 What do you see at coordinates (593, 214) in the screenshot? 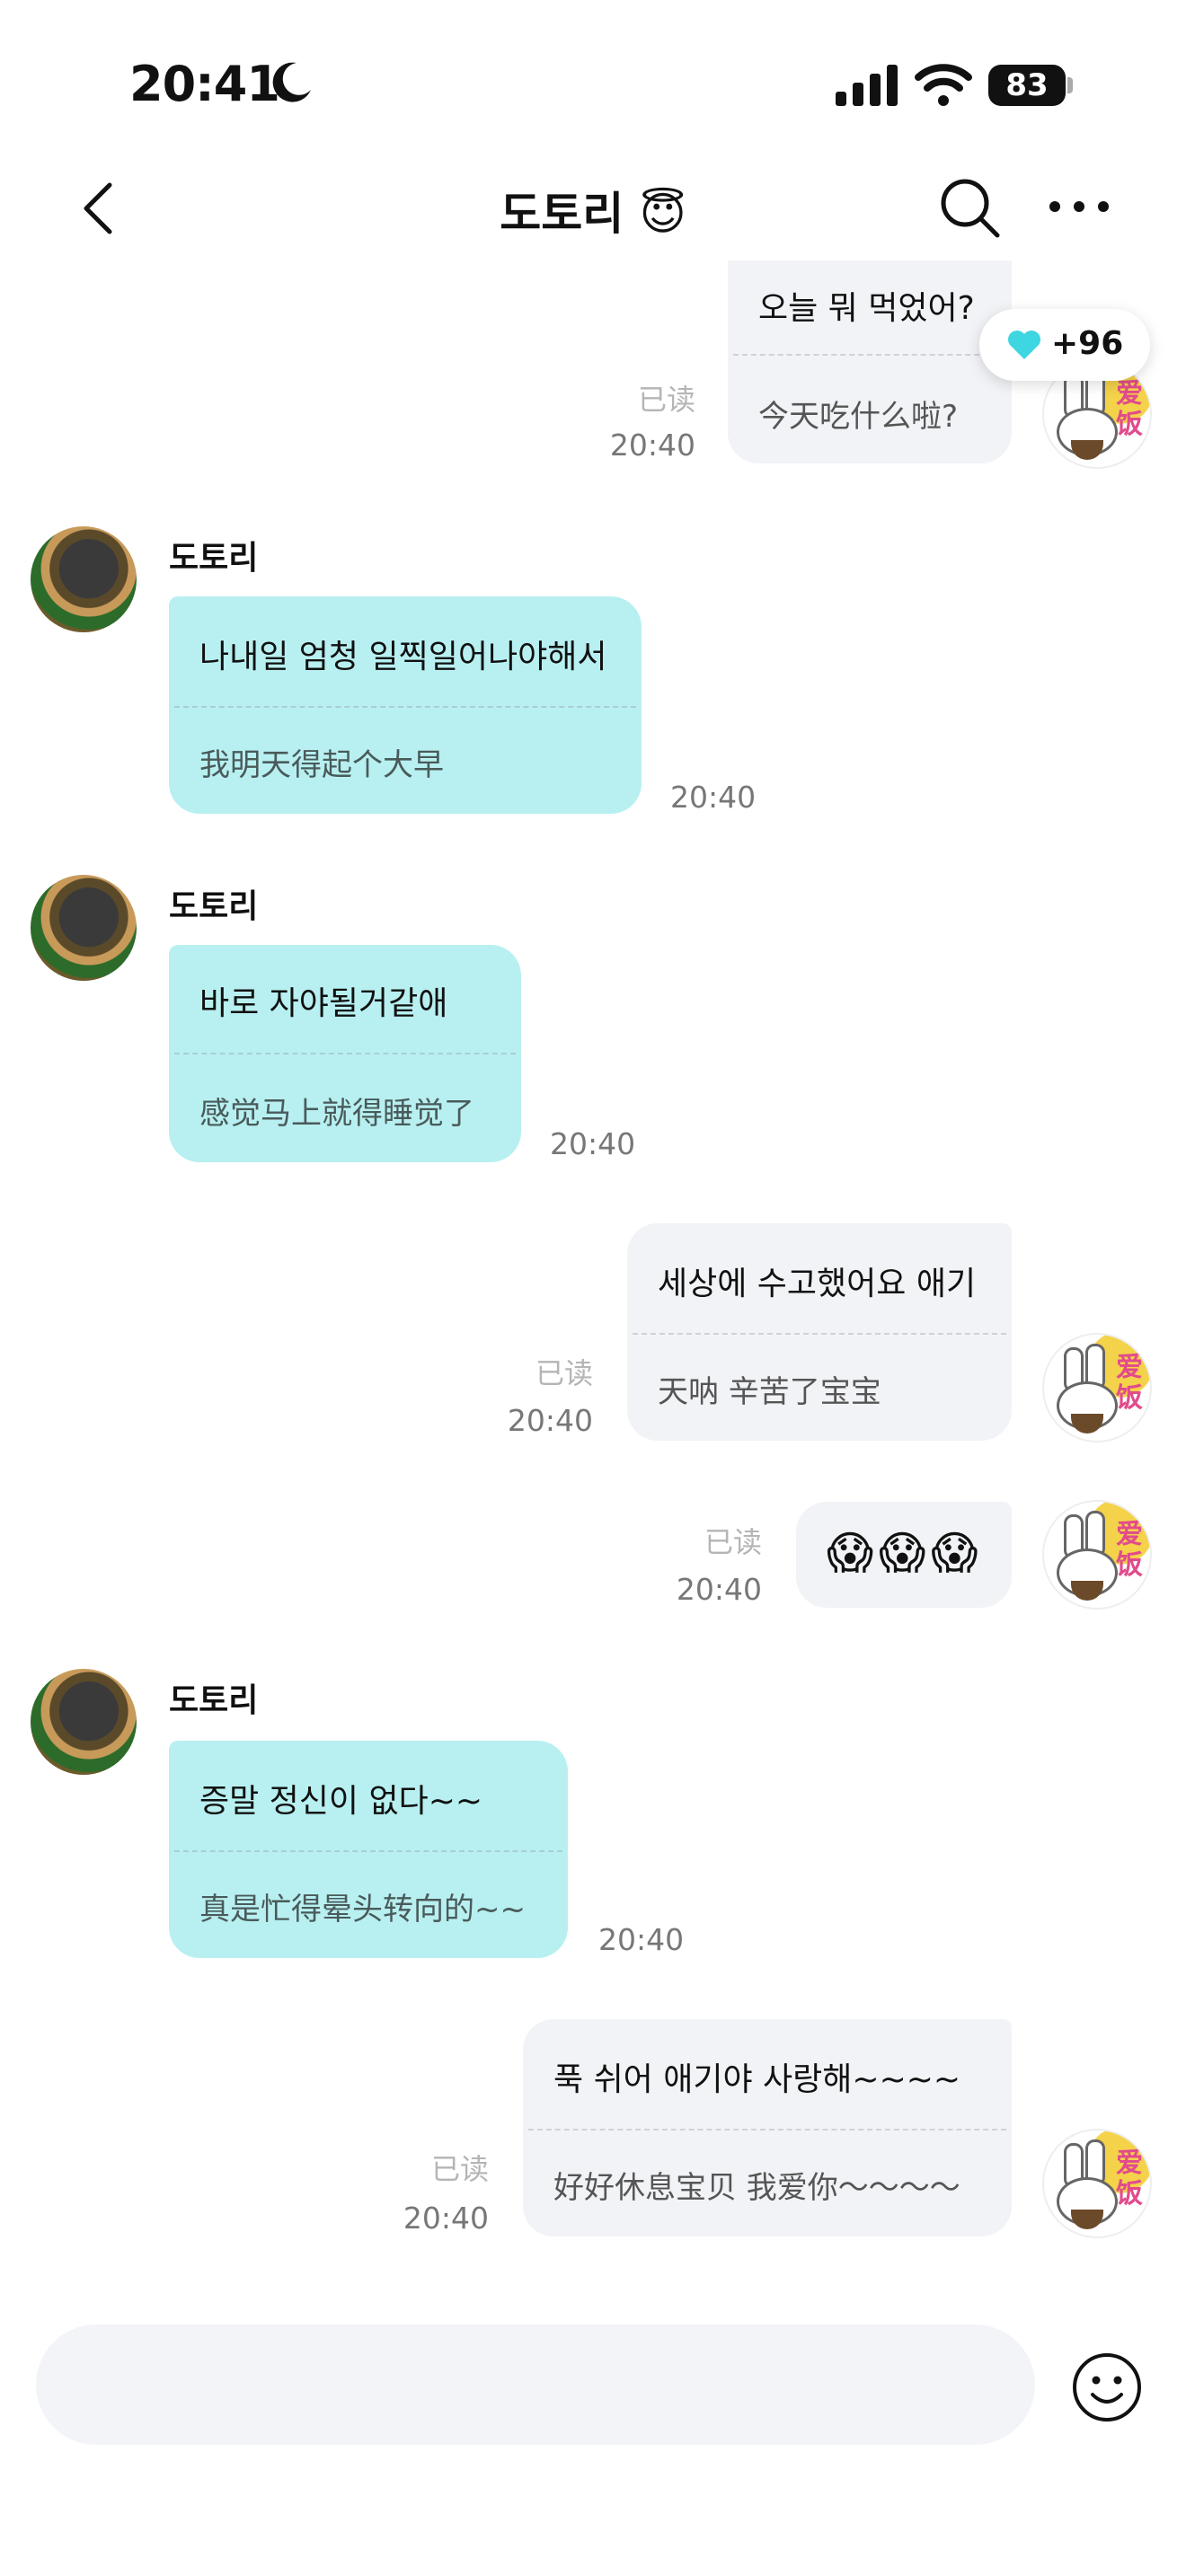
I see `chat-title: 도토리 😇` at bounding box center [593, 214].